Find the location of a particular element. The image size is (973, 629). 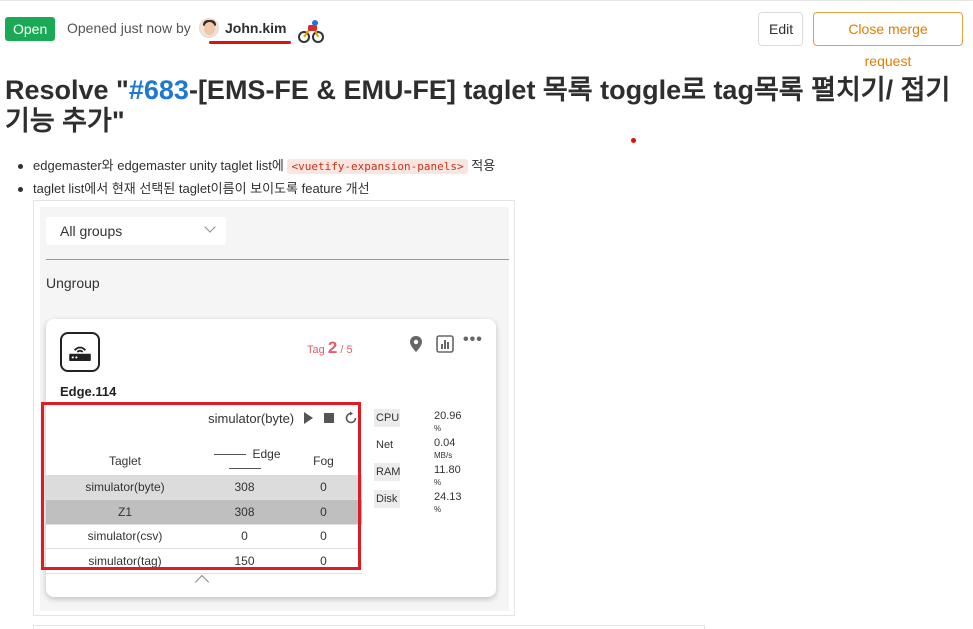

stop-icon is located at coordinates (329, 418).